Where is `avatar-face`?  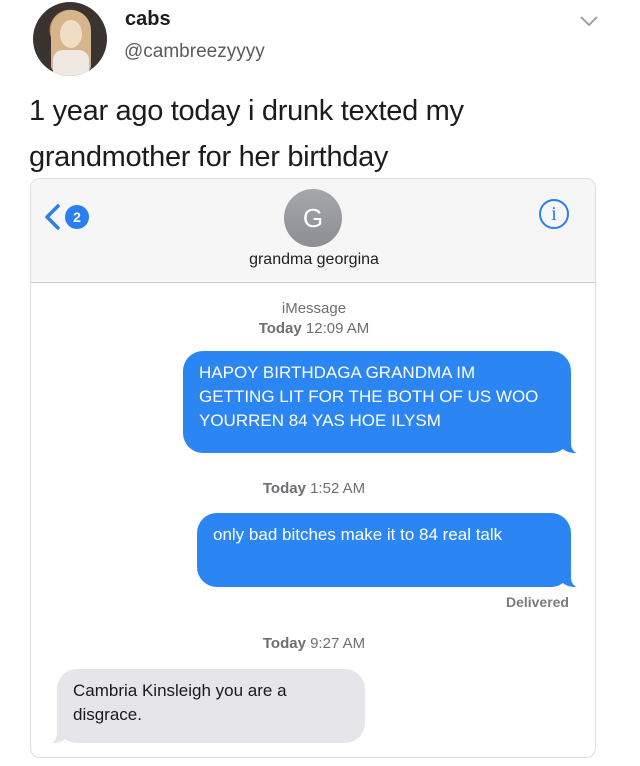
avatar-face is located at coordinates (71, 34).